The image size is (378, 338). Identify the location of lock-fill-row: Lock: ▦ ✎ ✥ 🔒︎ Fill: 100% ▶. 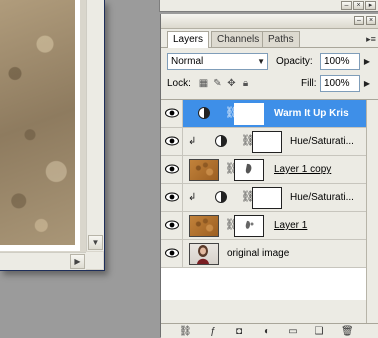
(272, 84).